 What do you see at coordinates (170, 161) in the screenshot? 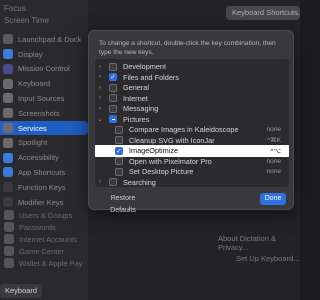
I see `service-label: Open with Pixelmator Pro` at bounding box center [170, 161].